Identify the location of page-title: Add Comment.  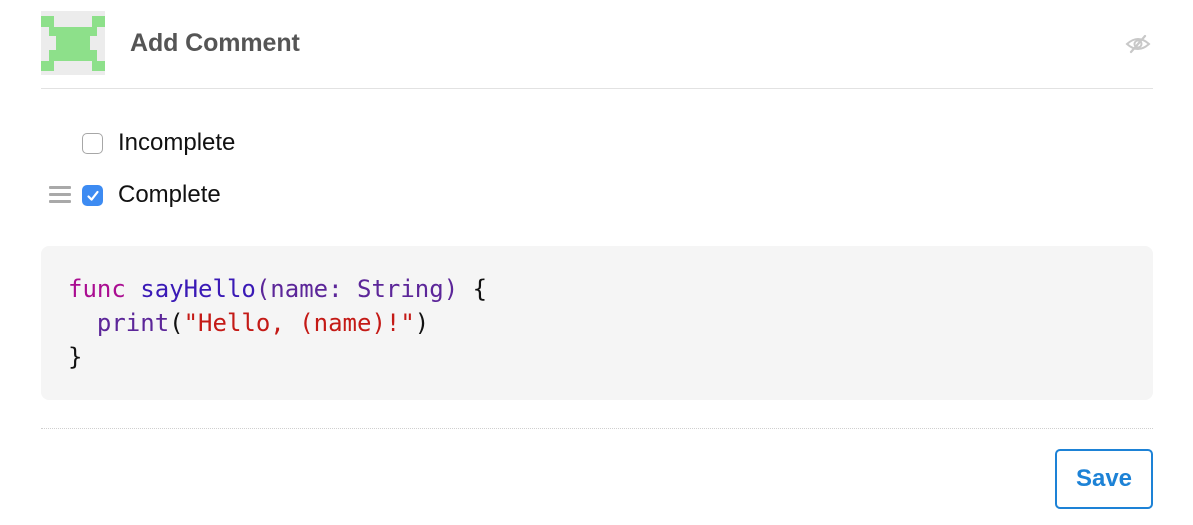
(215, 43).